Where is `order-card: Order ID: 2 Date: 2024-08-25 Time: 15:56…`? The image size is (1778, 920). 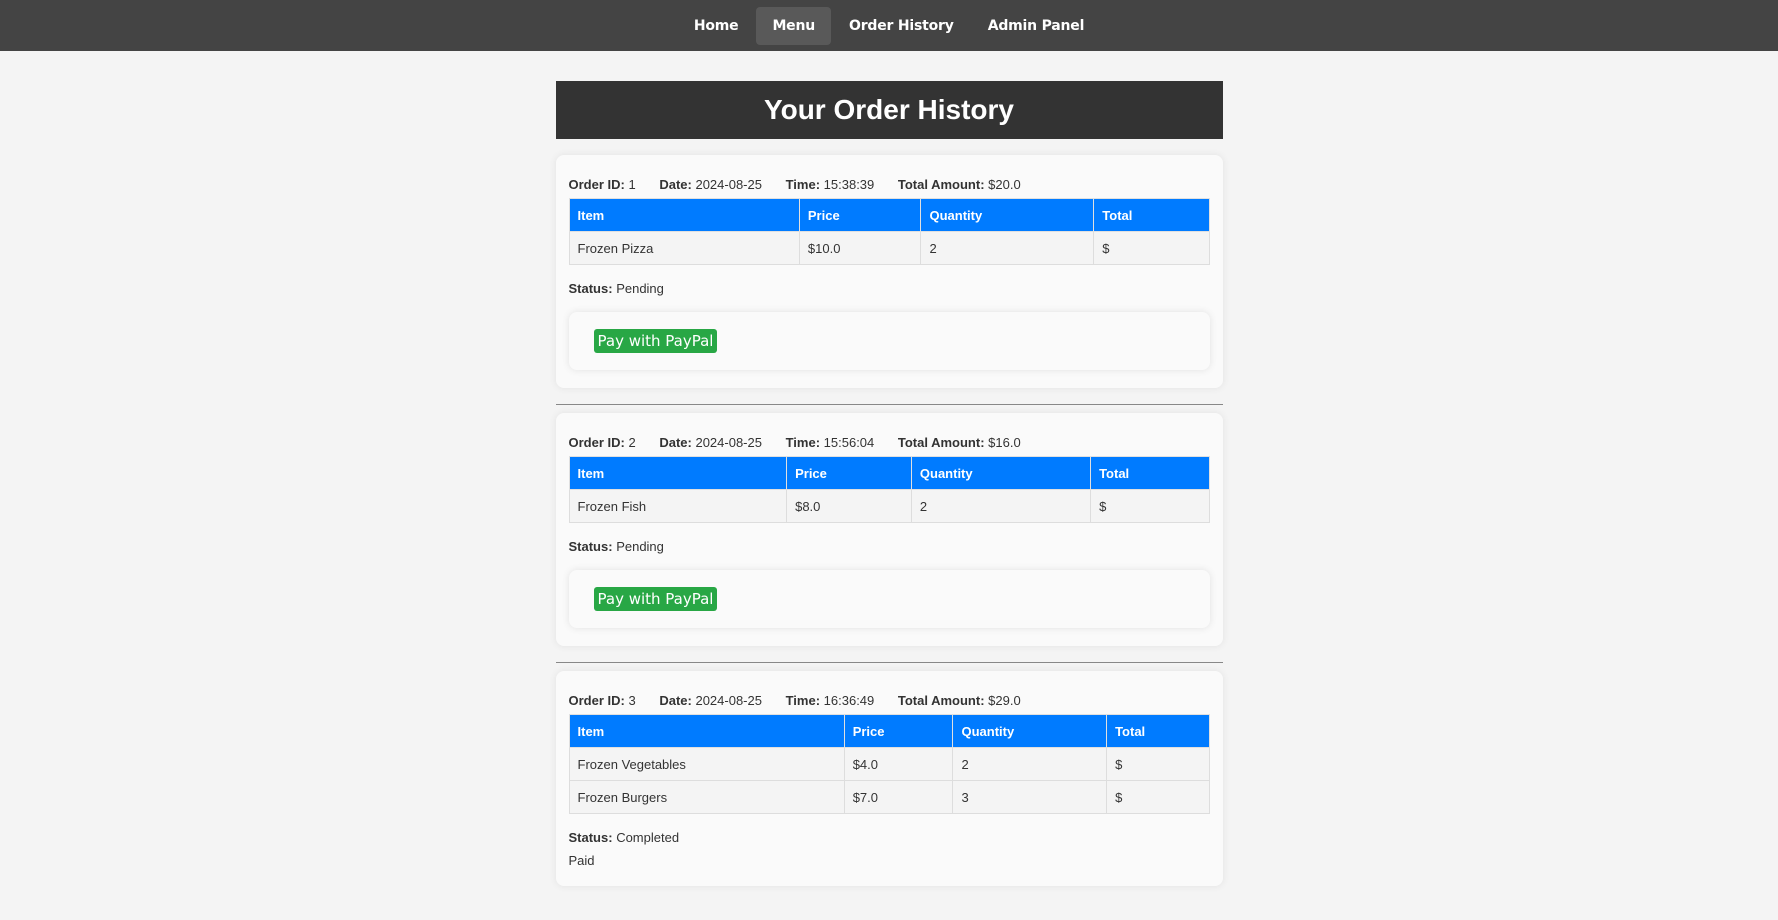
order-card: Order ID: 2 Date: 2024-08-25 Time: 15:56… is located at coordinates (889, 529).